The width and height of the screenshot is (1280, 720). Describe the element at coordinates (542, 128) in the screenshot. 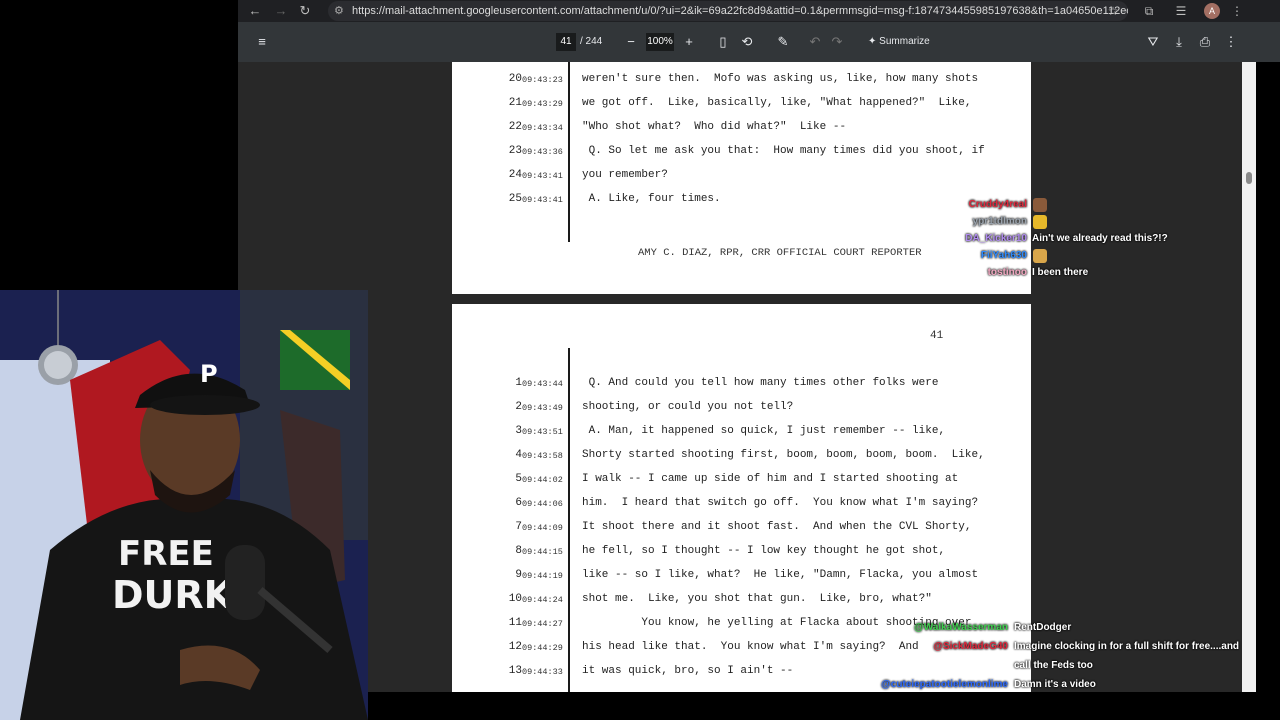

I see `line-timestamp: 09:43:34` at that location.